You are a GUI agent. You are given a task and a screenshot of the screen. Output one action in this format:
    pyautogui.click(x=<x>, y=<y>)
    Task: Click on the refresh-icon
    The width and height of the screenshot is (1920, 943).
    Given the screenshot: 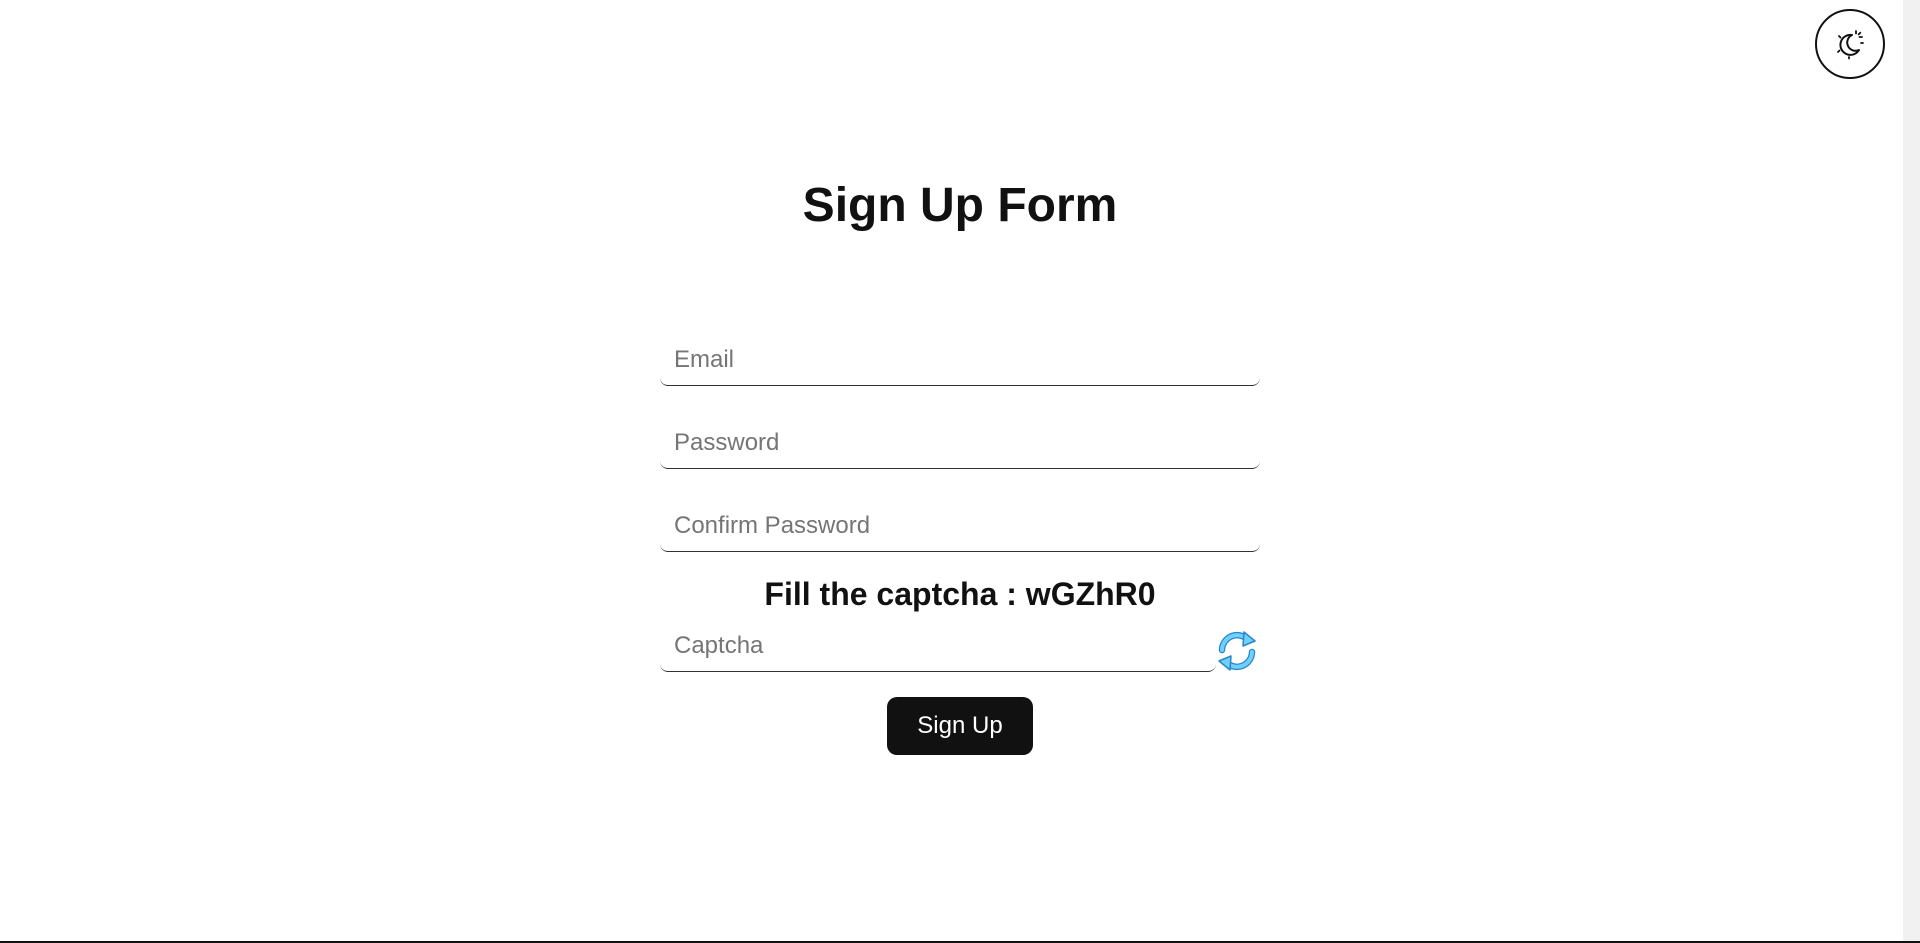 What is the action you would take?
    pyautogui.click(x=1237, y=654)
    